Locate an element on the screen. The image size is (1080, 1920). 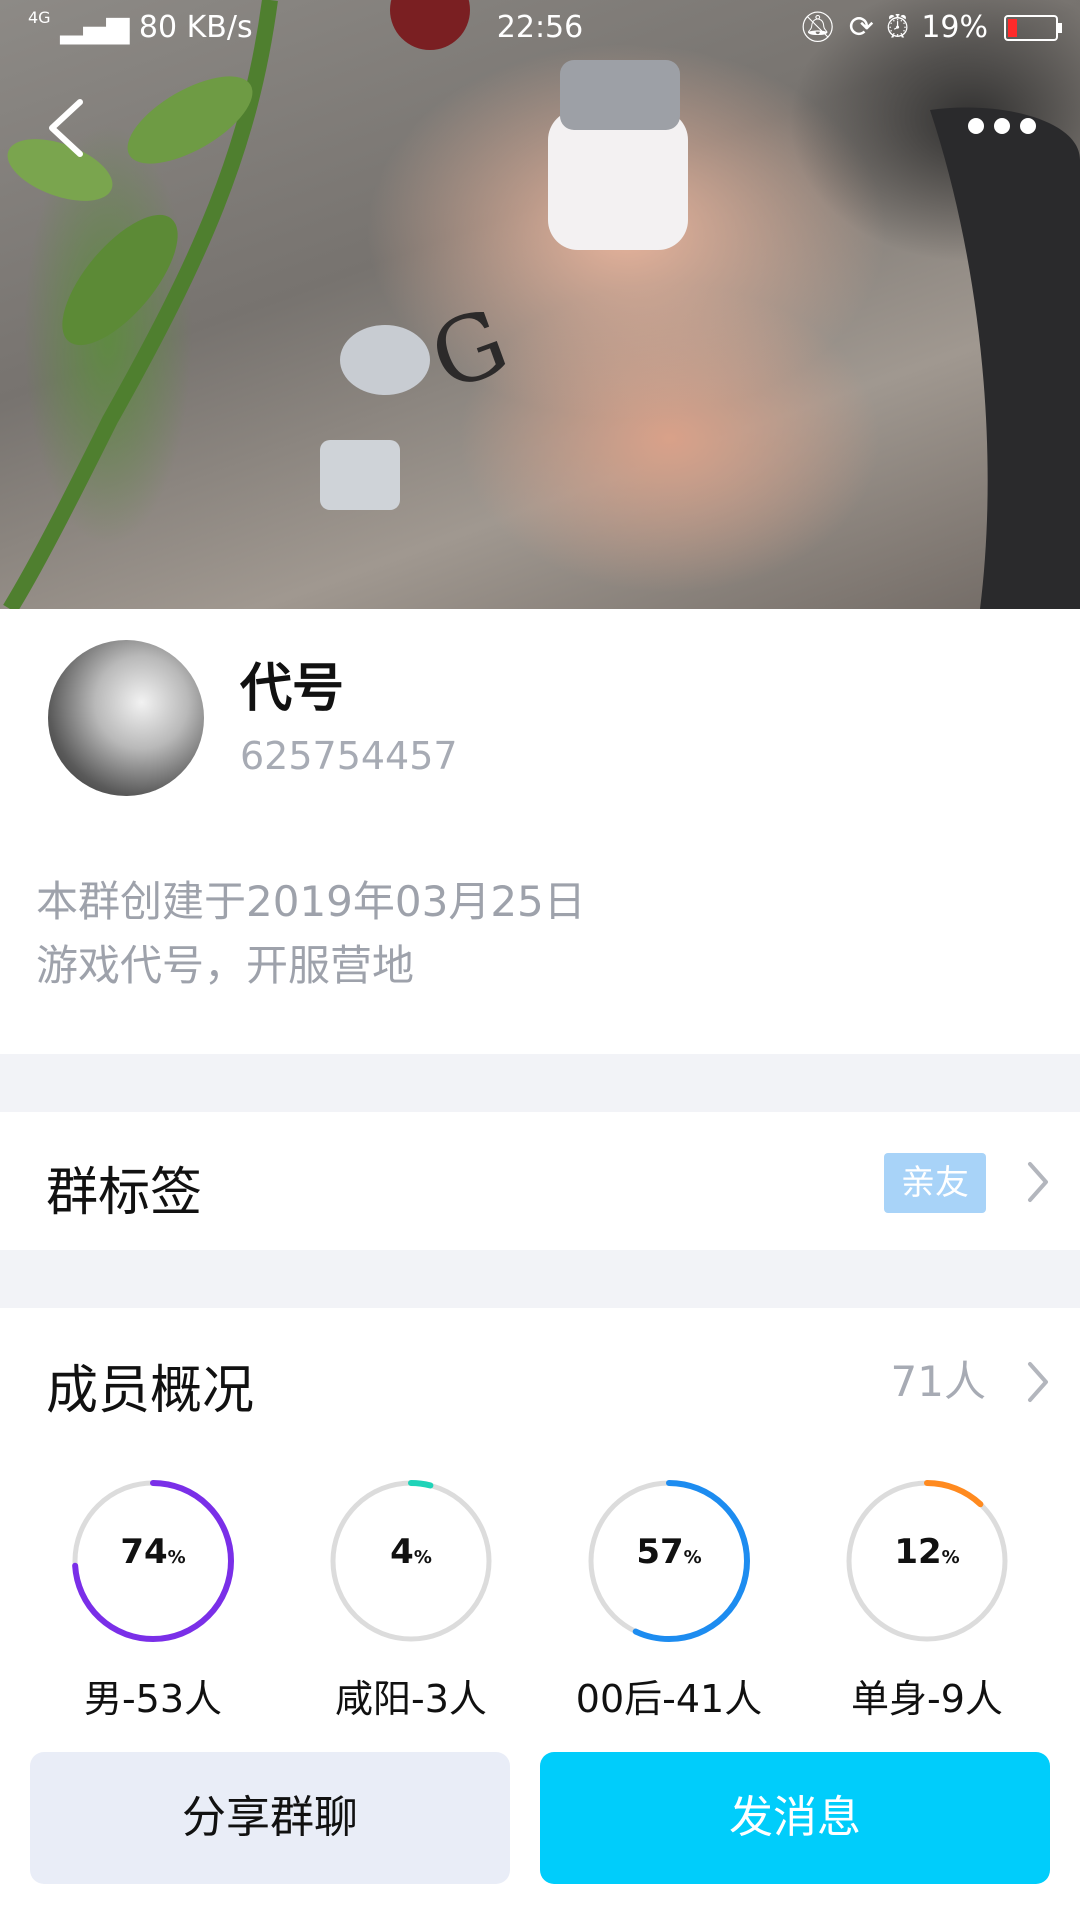
group-intro: 游戏代号，开服营地 is located at coordinates (225, 965).